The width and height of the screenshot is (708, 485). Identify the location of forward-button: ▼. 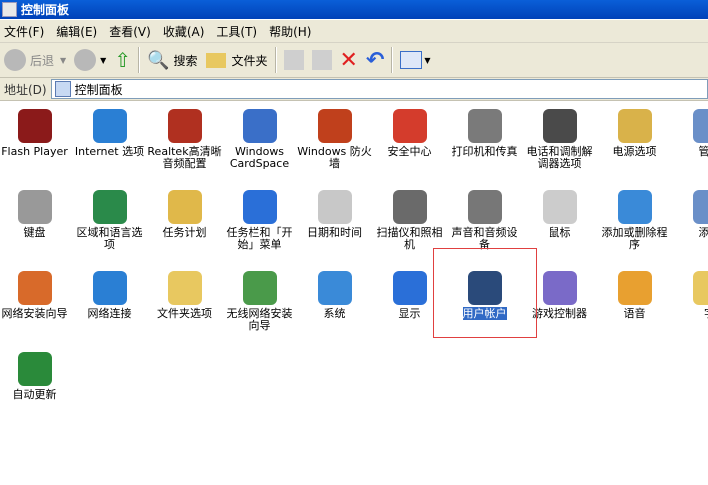
(90, 60).